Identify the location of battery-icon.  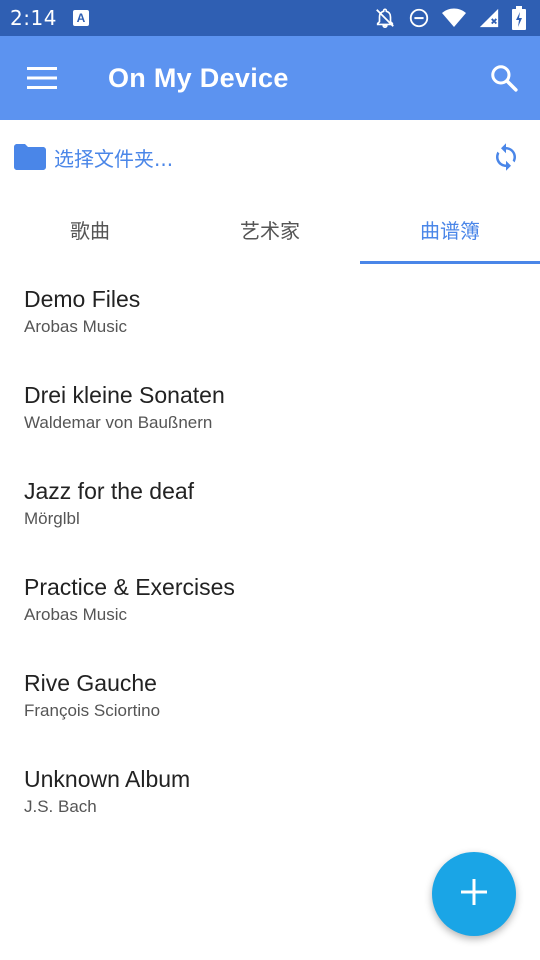
(519, 18).